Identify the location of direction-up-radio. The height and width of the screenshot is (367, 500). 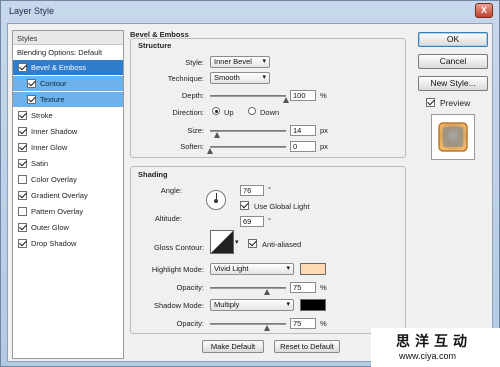
(216, 111).